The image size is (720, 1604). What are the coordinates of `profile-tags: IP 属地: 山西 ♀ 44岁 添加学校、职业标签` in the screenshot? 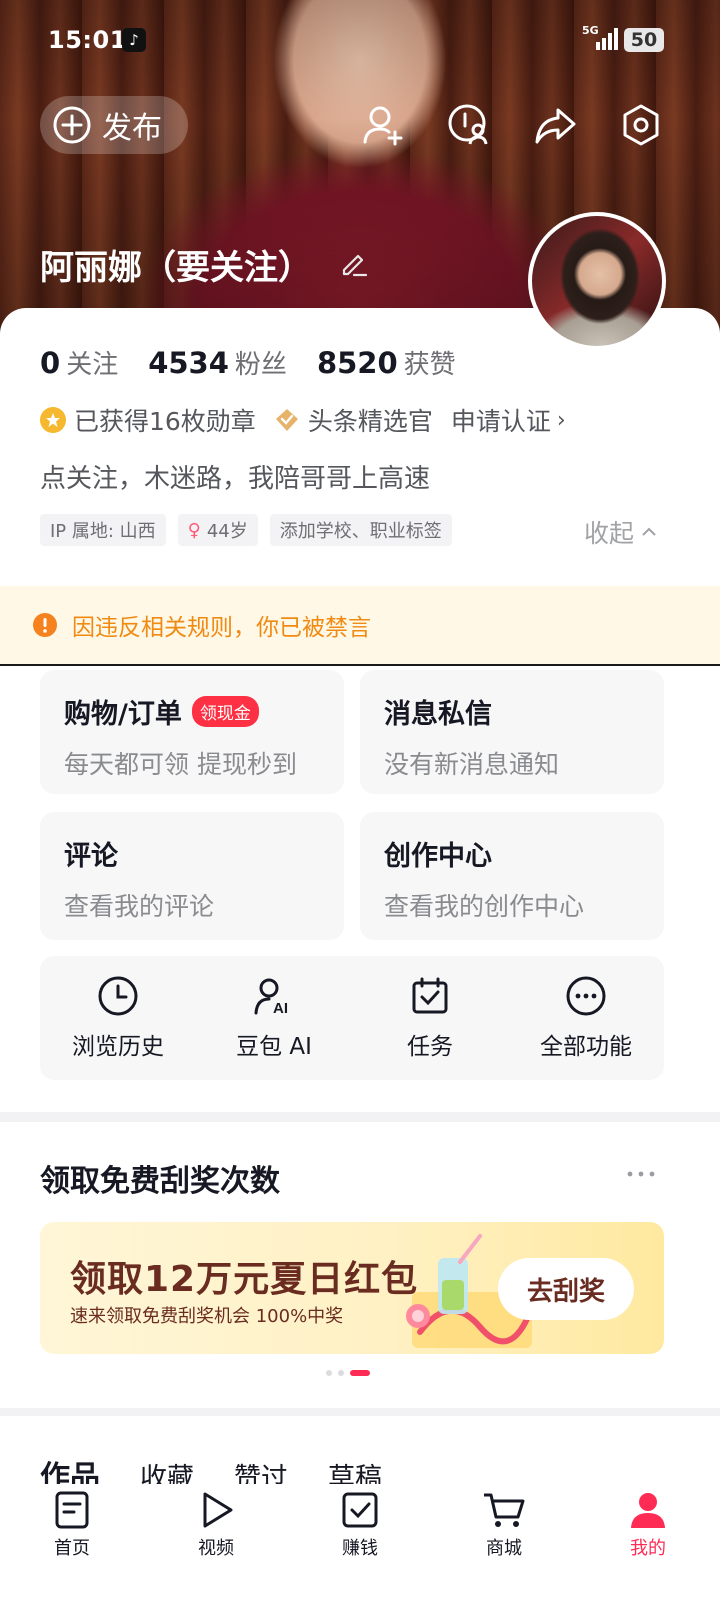 It's located at (246, 530).